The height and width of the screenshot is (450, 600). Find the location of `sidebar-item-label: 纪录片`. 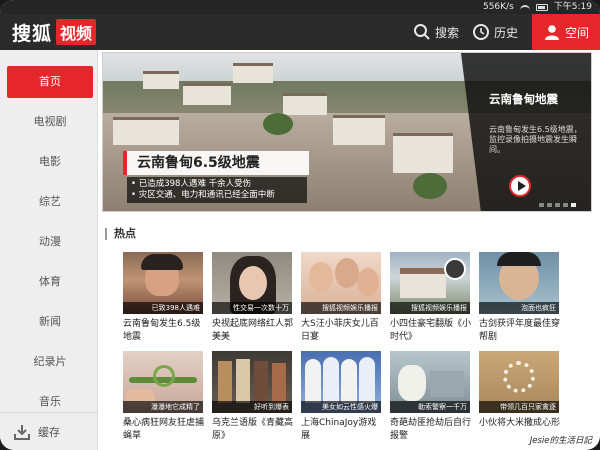

sidebar-item-label: 纪录片 is located at coordinates (50, 361).